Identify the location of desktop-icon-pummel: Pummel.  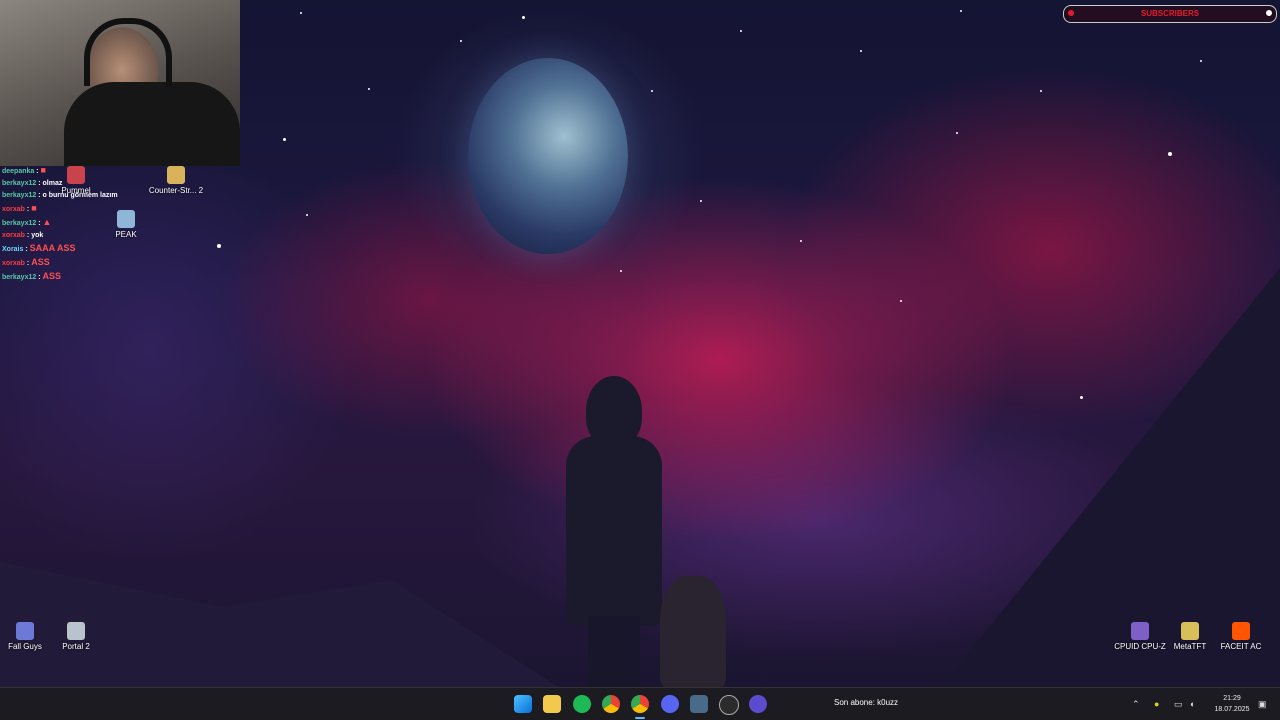
(76, 180).